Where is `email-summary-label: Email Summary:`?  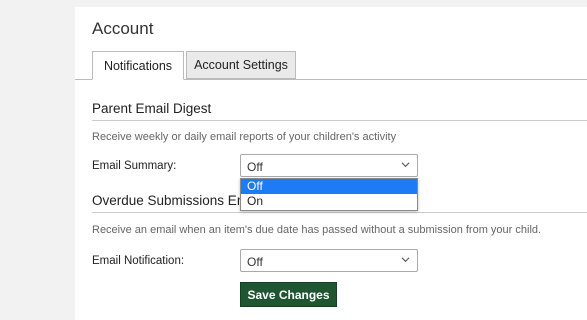 email-summary-label: Email Summary: is located at coordinates (134, 166).